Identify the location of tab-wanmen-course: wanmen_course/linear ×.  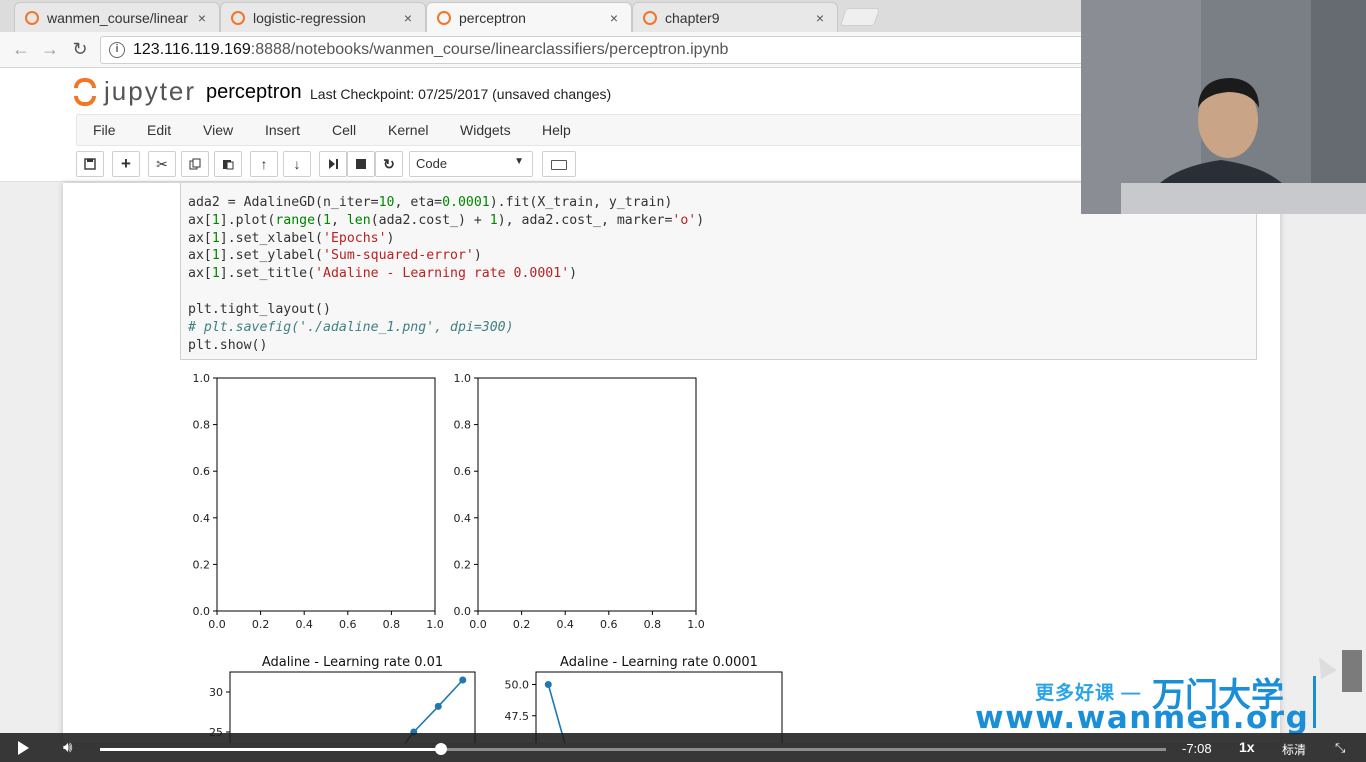
(117, 17).